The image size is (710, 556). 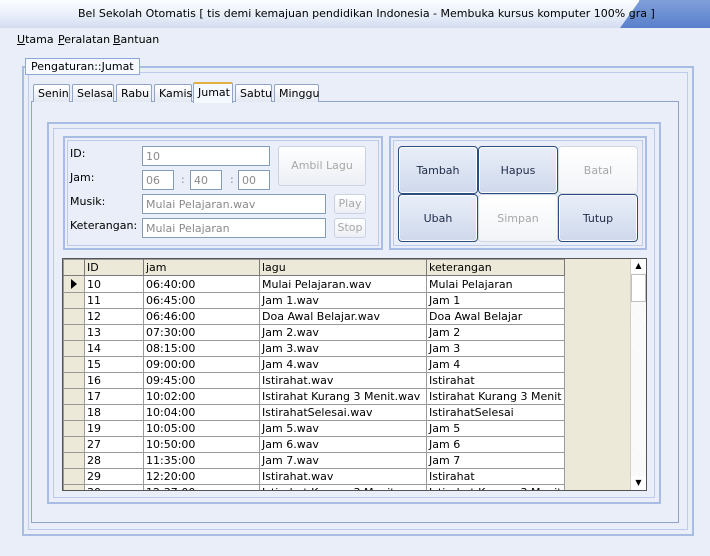 I want to click on cell-jam: 06:45:00, so click(x=201, y=300).